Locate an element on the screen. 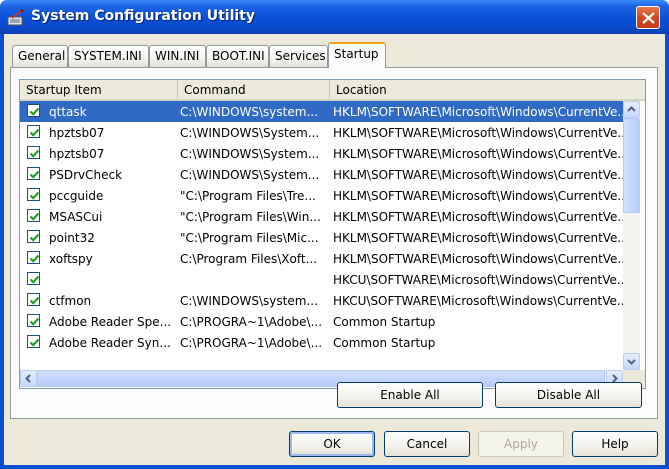  tab-label: SYSTEM.INI is located at coordinates (108, 56).